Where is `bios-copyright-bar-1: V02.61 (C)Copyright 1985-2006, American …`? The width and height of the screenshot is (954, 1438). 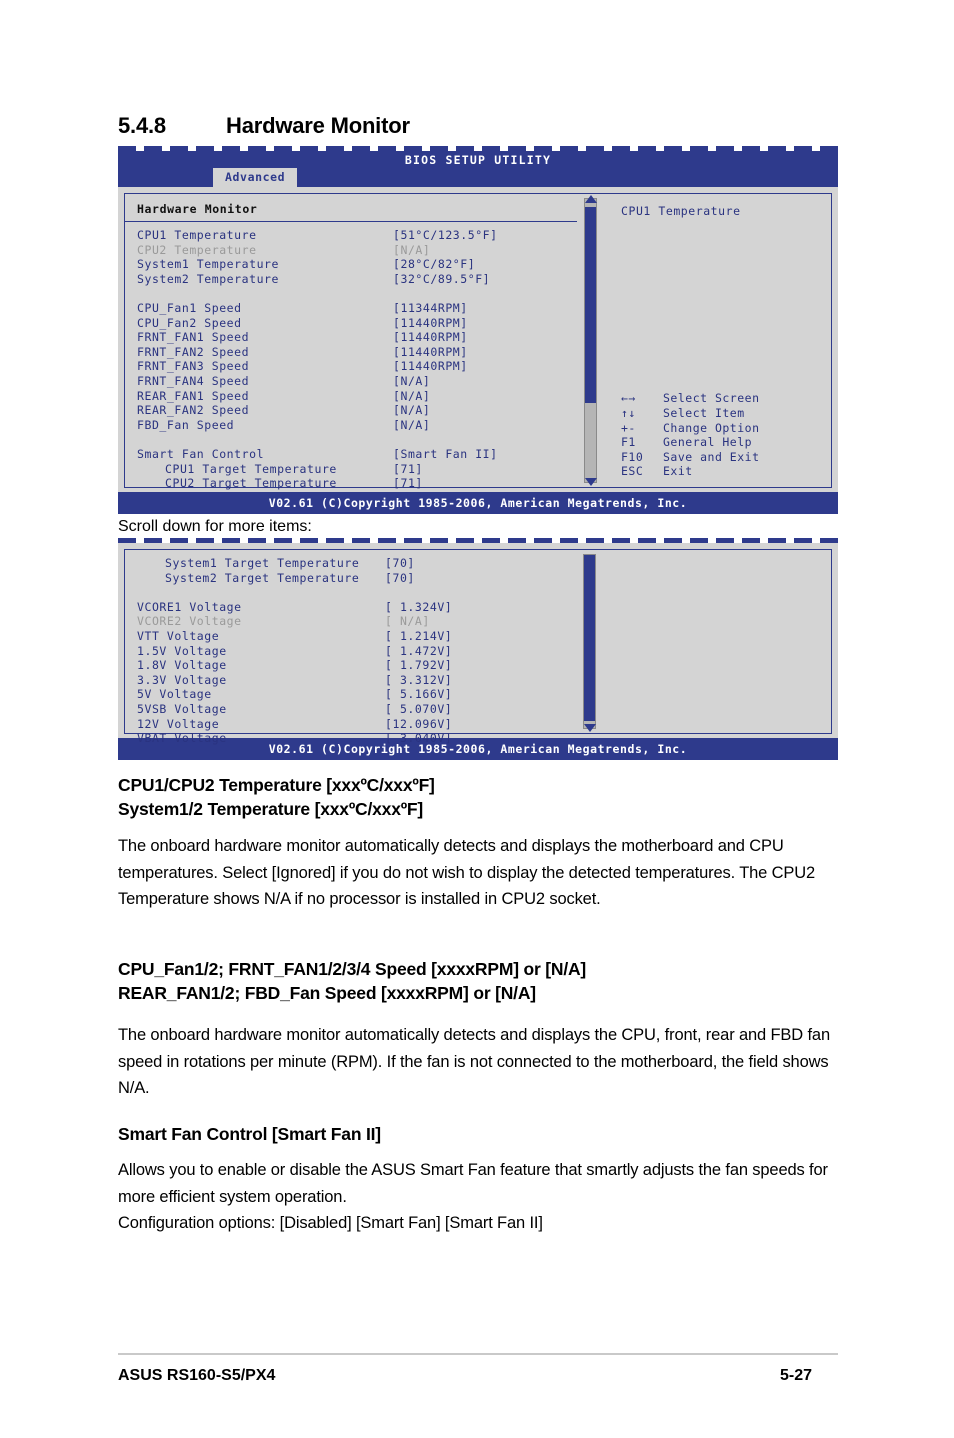 bios-copyright-bar-1: V02.61 (C)Copyright 1985-2006, American … is located at coordinates (478, 503).